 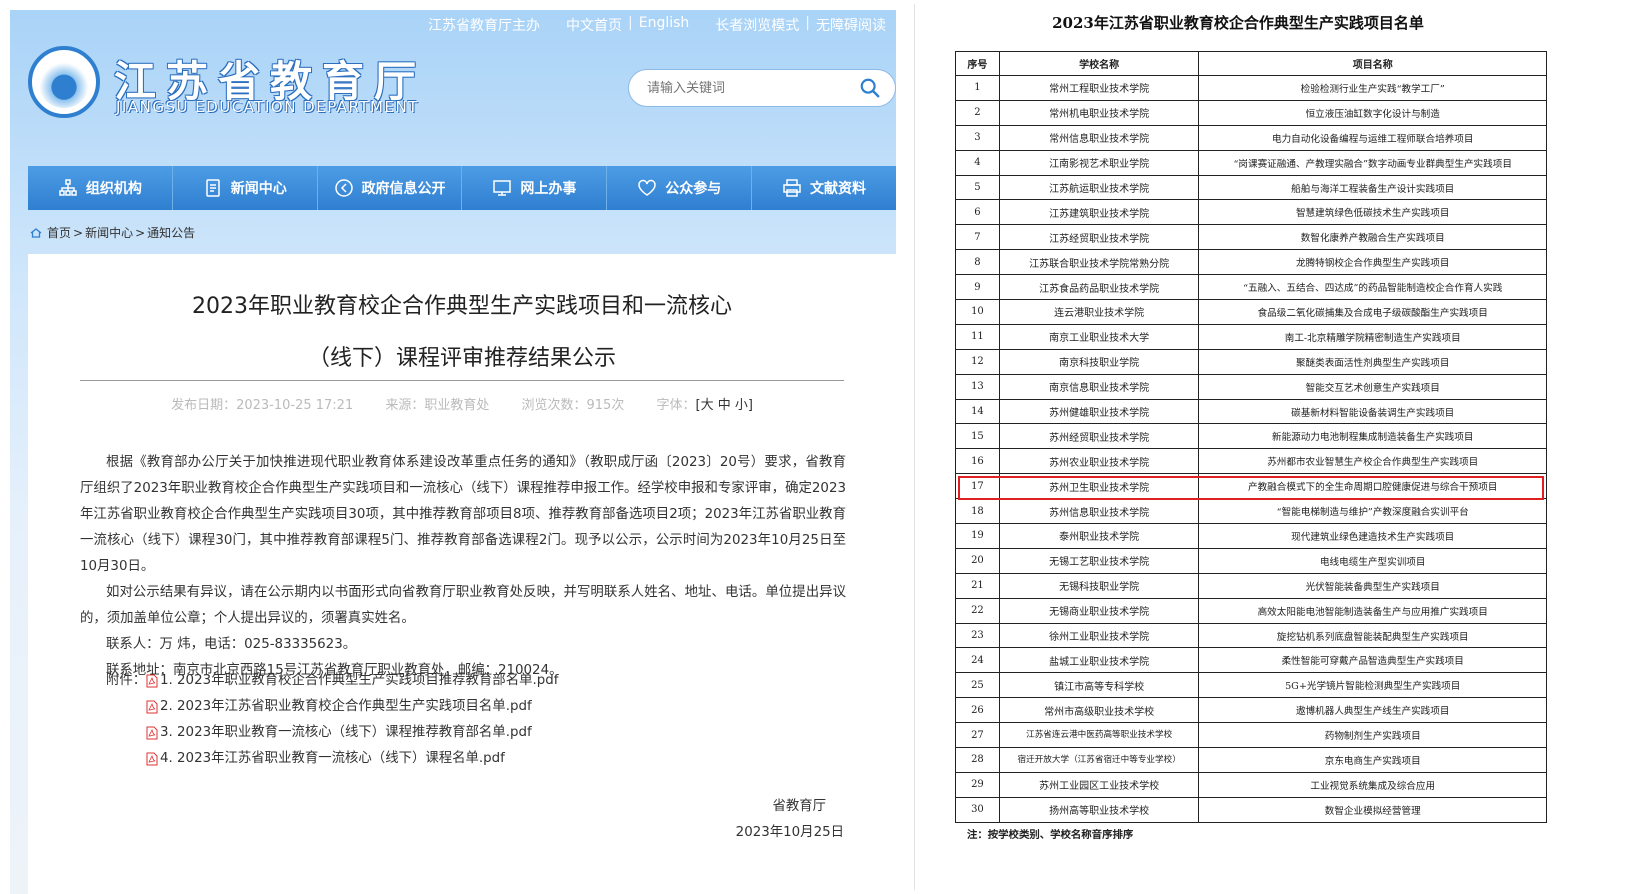 I want to click on breadcrumb: 首页 > 新闻中心 > 通知公告, so click(x=112, y=232).